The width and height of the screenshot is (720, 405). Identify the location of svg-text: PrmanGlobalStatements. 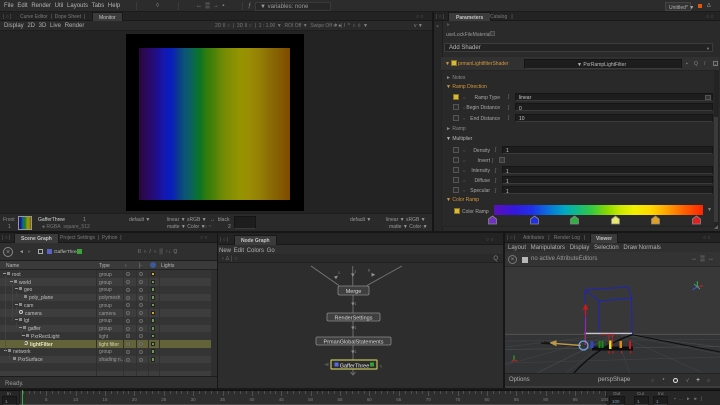
(354, 342).